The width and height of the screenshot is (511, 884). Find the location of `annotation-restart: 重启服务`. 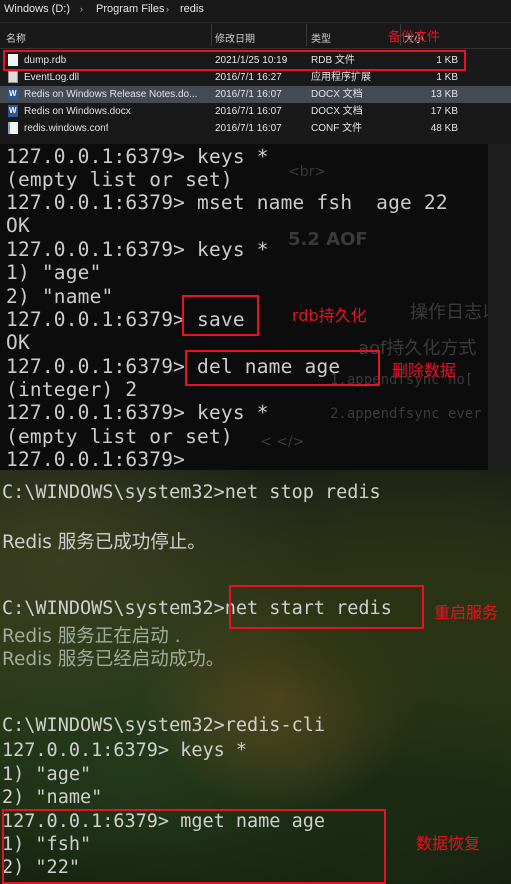

annotation-restart: 重启服务 is located at coordinates (466, 612).